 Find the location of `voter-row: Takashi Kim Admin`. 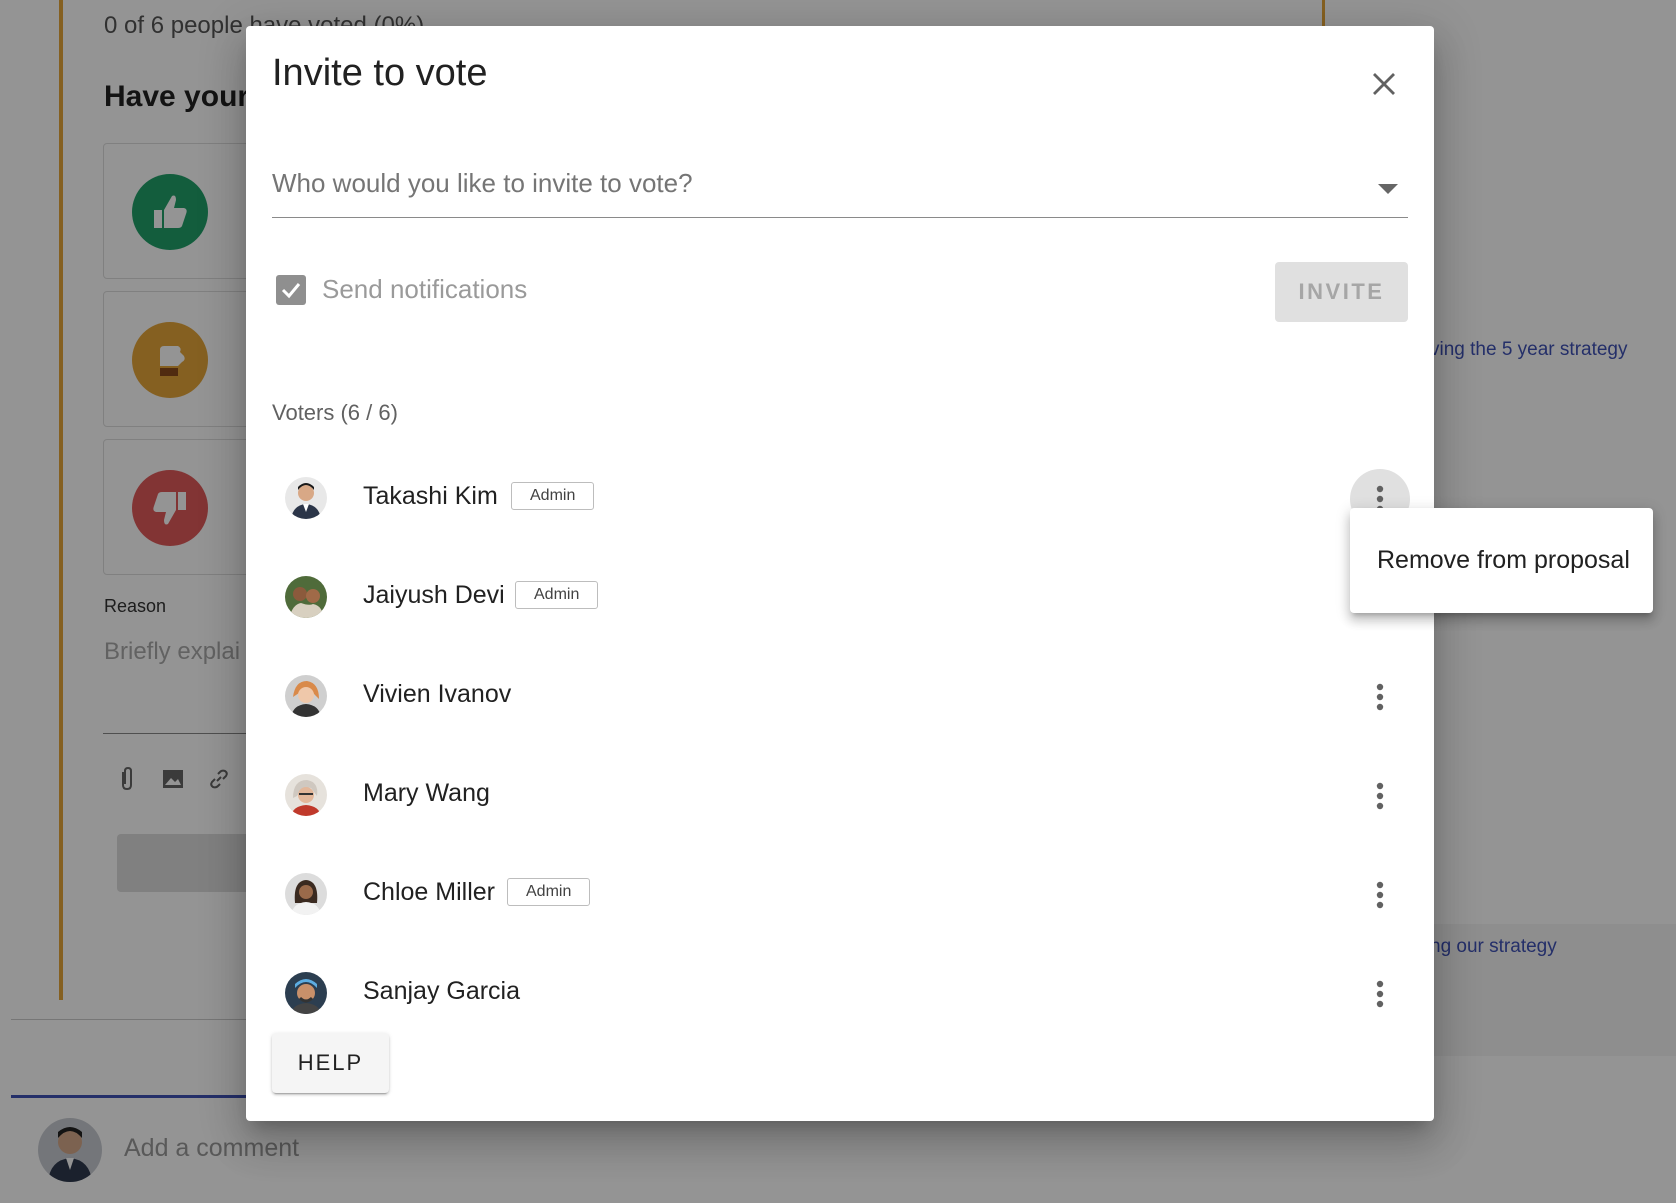

voter-row: Takashi Kim Admin is located at coordinates (841, 499).